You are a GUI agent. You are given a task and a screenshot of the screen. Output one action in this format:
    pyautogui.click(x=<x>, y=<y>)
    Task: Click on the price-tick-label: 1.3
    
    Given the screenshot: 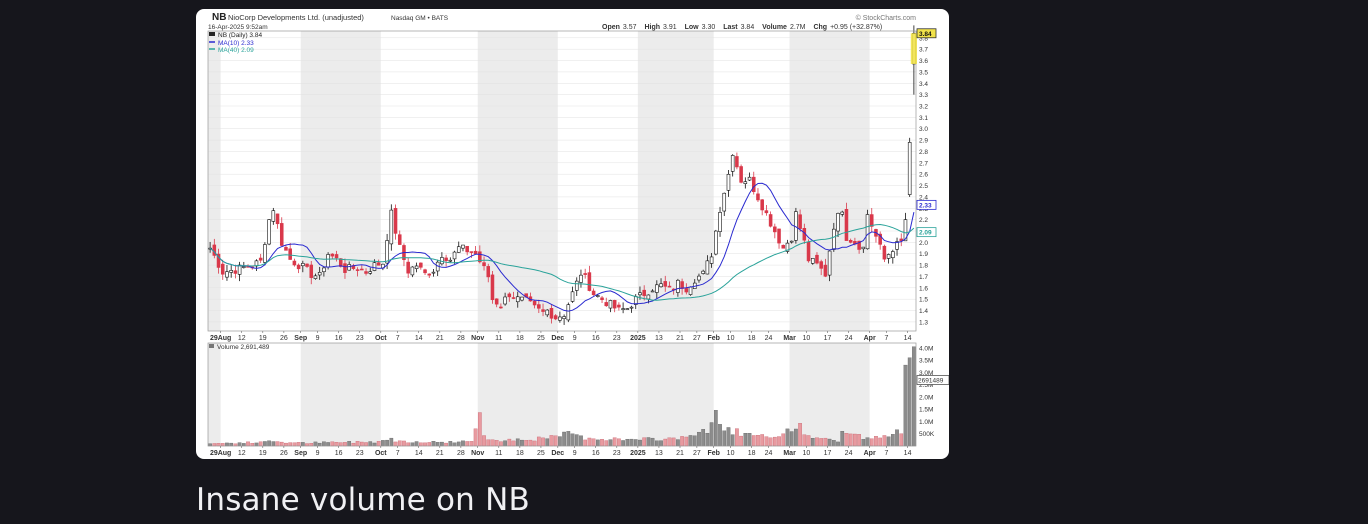 What is the action you would take?
    pyautogui.click(x=923, y=322)
    